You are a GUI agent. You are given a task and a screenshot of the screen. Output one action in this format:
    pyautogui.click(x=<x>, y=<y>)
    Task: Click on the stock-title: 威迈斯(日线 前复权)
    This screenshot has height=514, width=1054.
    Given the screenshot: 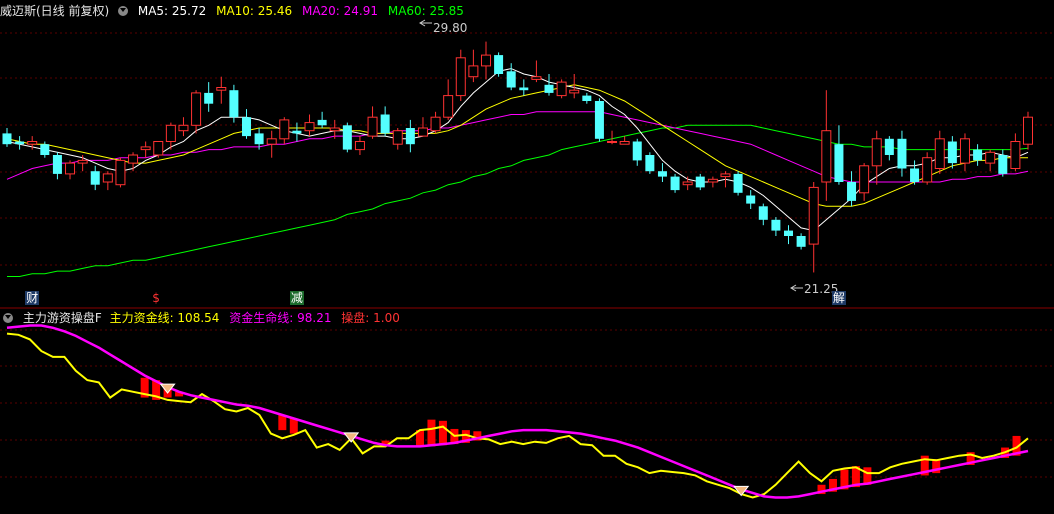 What is the action you would take?
    pyautogui.click(x=55, y=11)
    